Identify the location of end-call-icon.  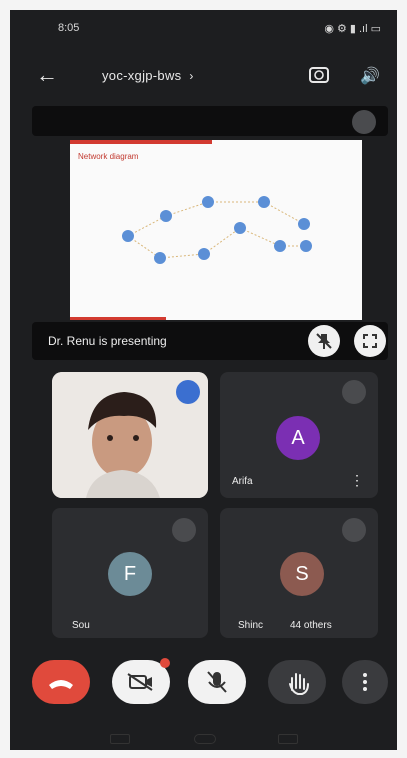
(61, 684).